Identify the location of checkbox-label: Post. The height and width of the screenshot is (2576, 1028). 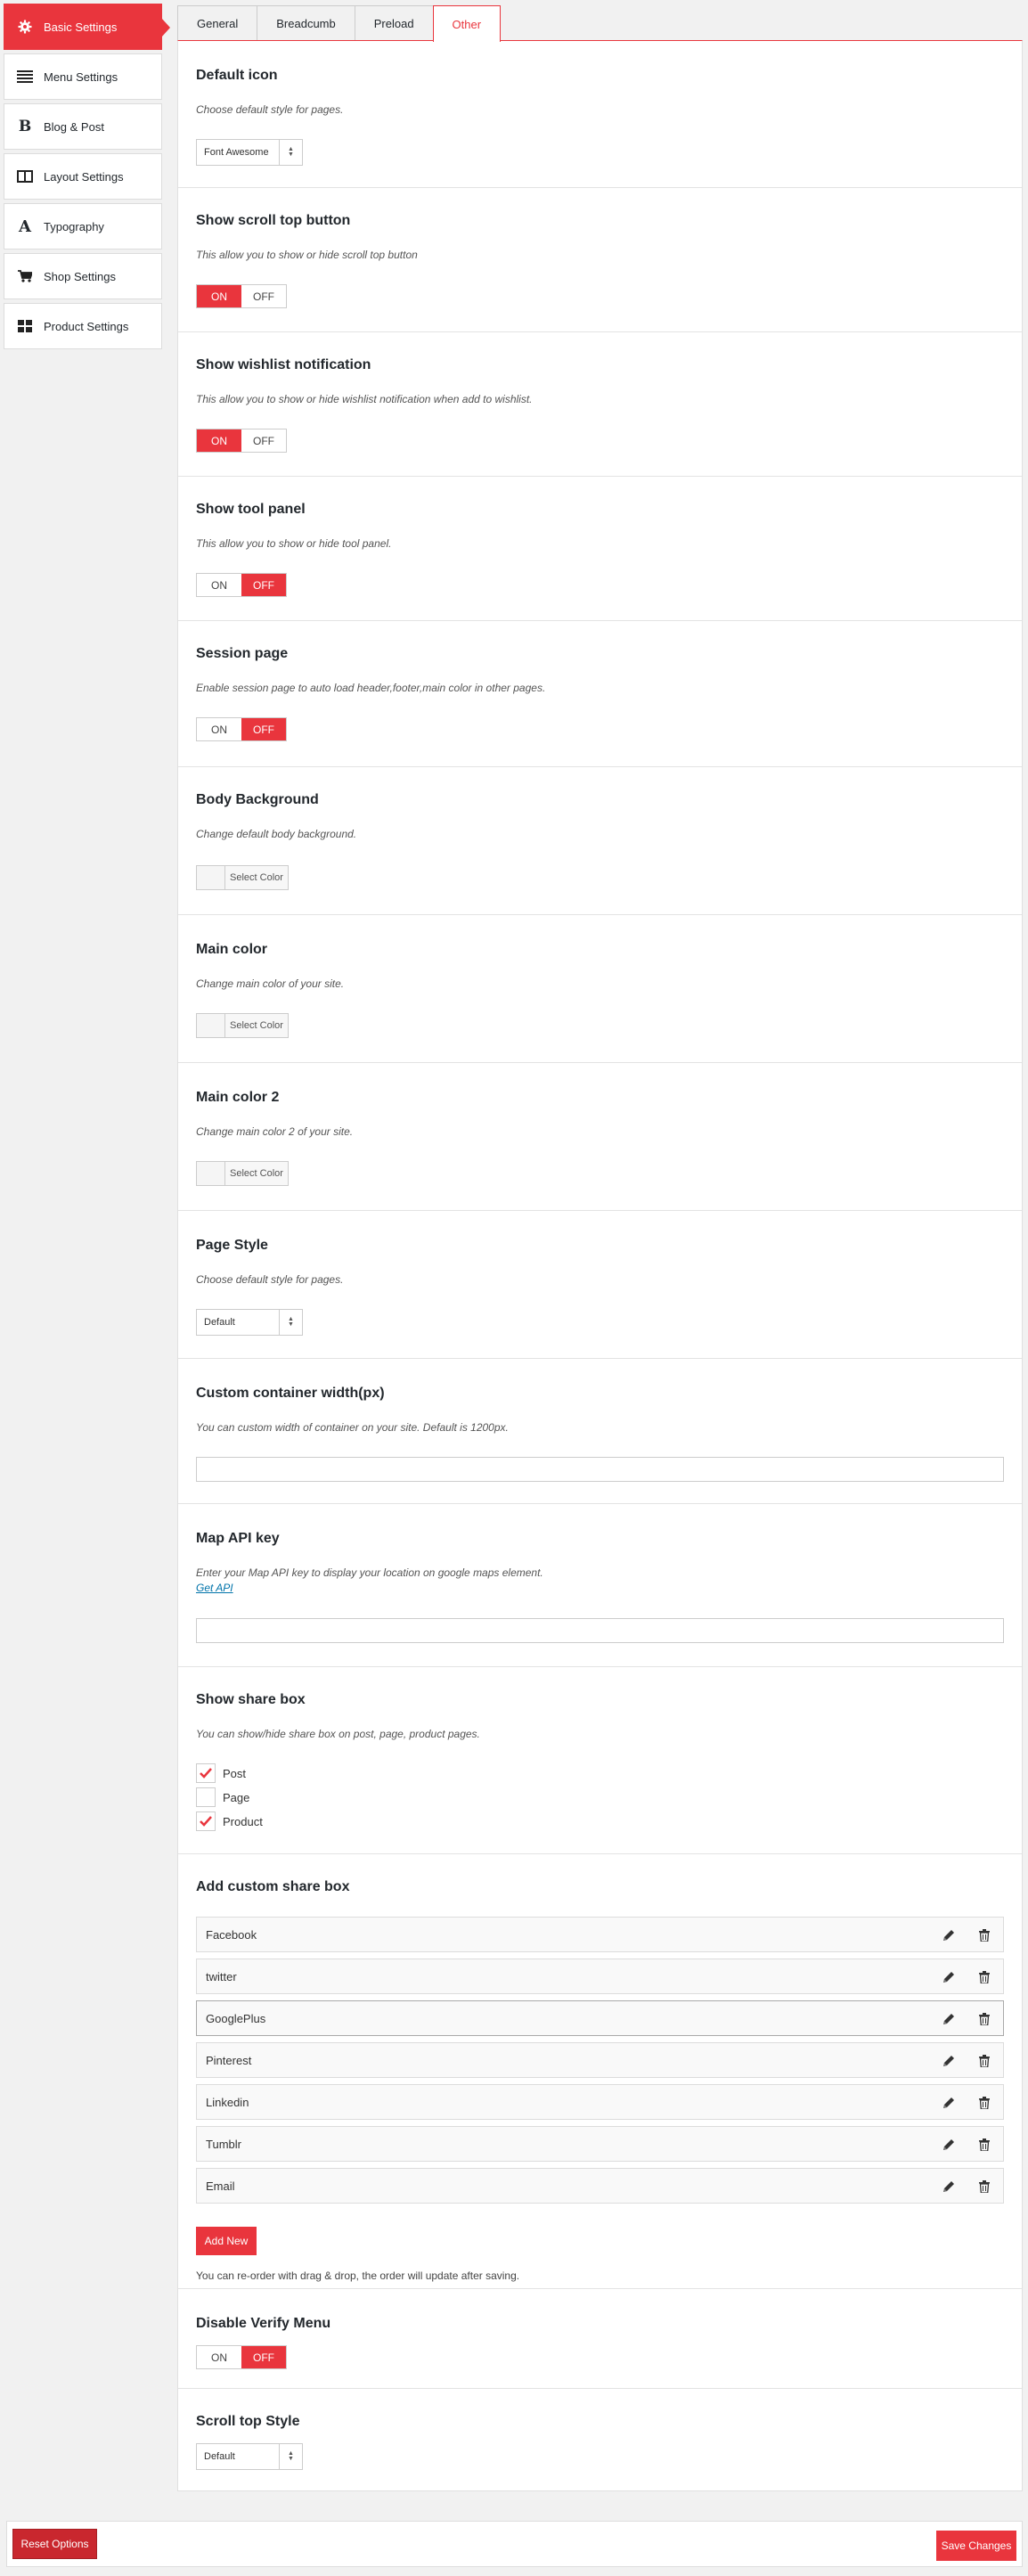
(235, 1773).